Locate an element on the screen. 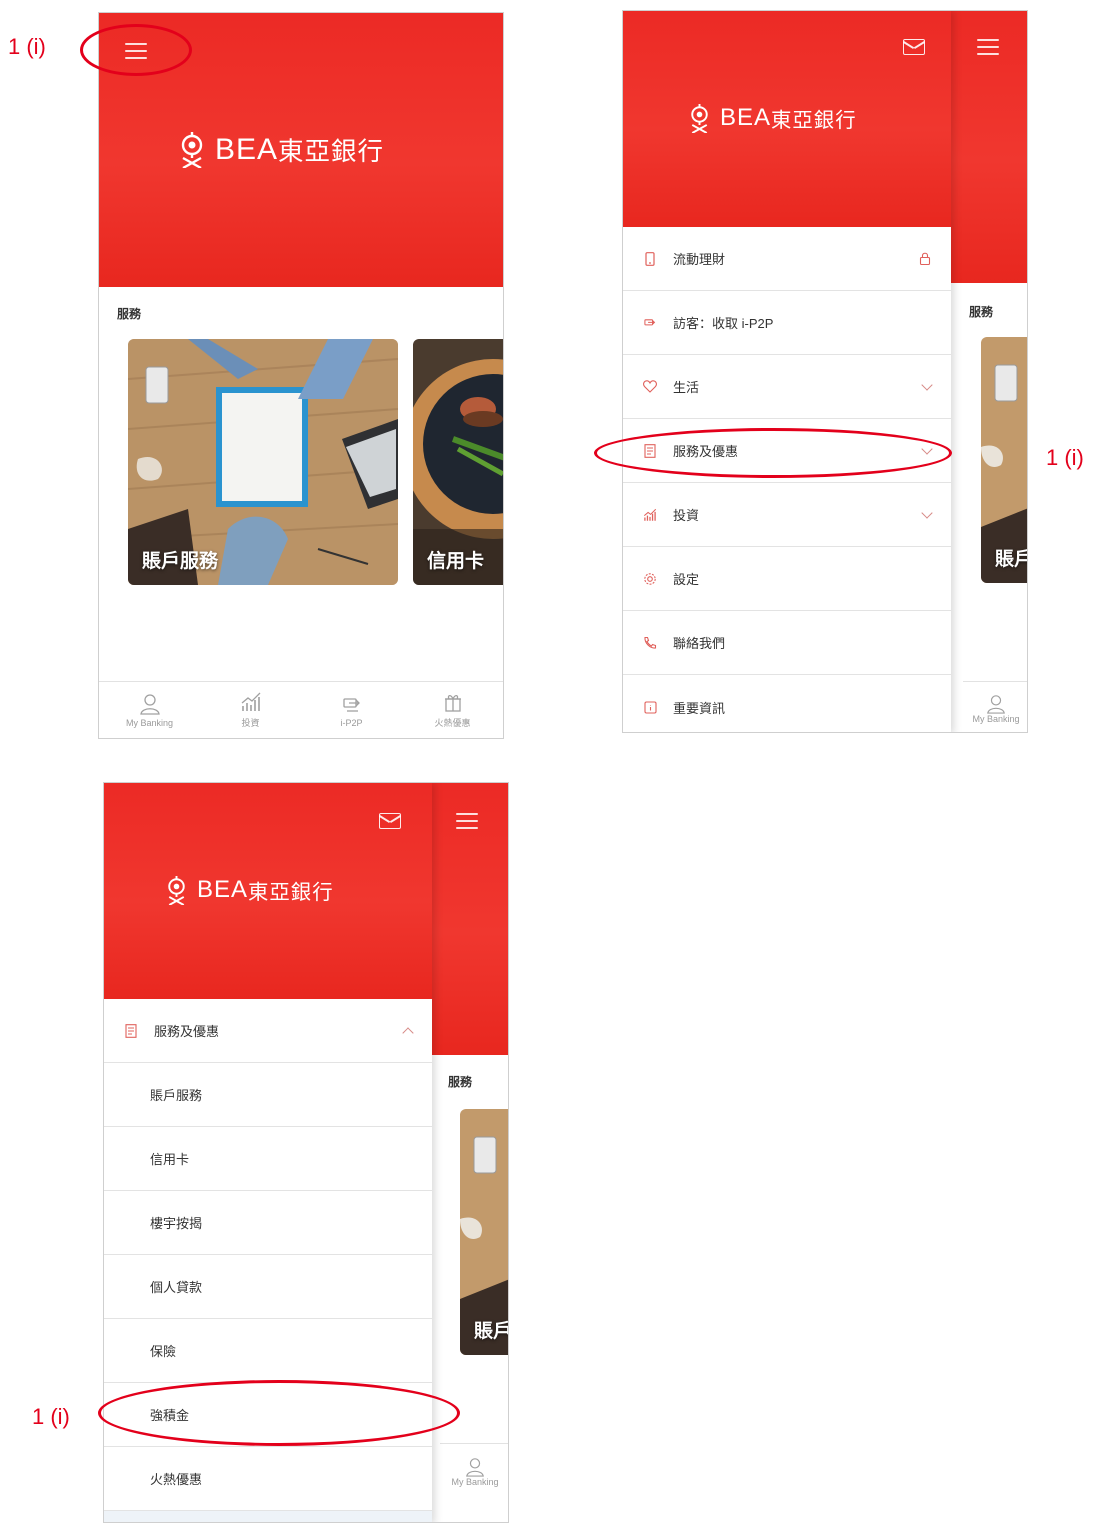  menu-item-services-offers-expanded: 服務及優惠 is located at coordinates (268, 1031).